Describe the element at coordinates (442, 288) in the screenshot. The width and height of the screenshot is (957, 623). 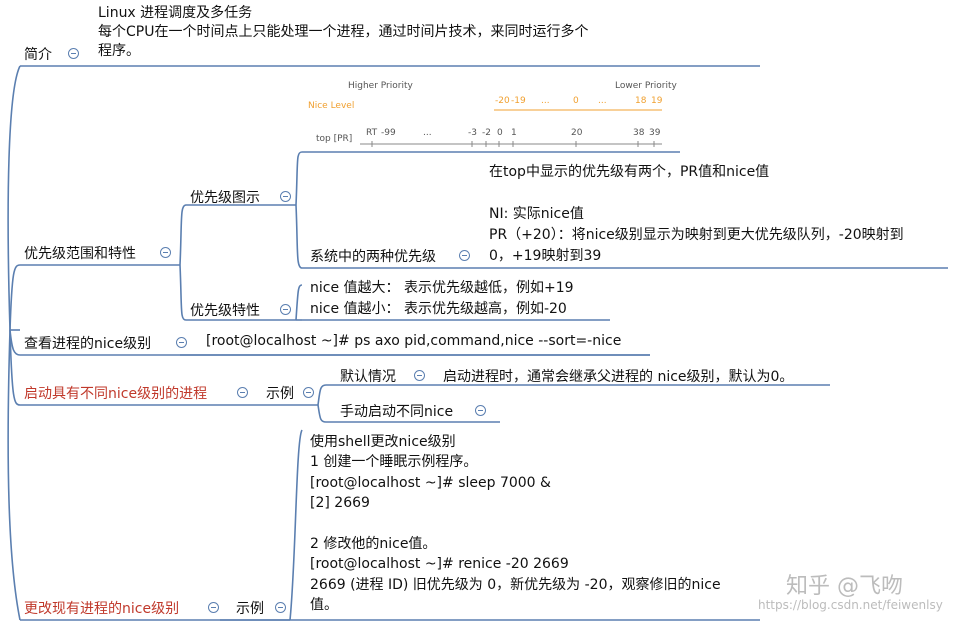
I see `traits-line: nice 值越大： 表示优先级越低，例如+19` at that location.